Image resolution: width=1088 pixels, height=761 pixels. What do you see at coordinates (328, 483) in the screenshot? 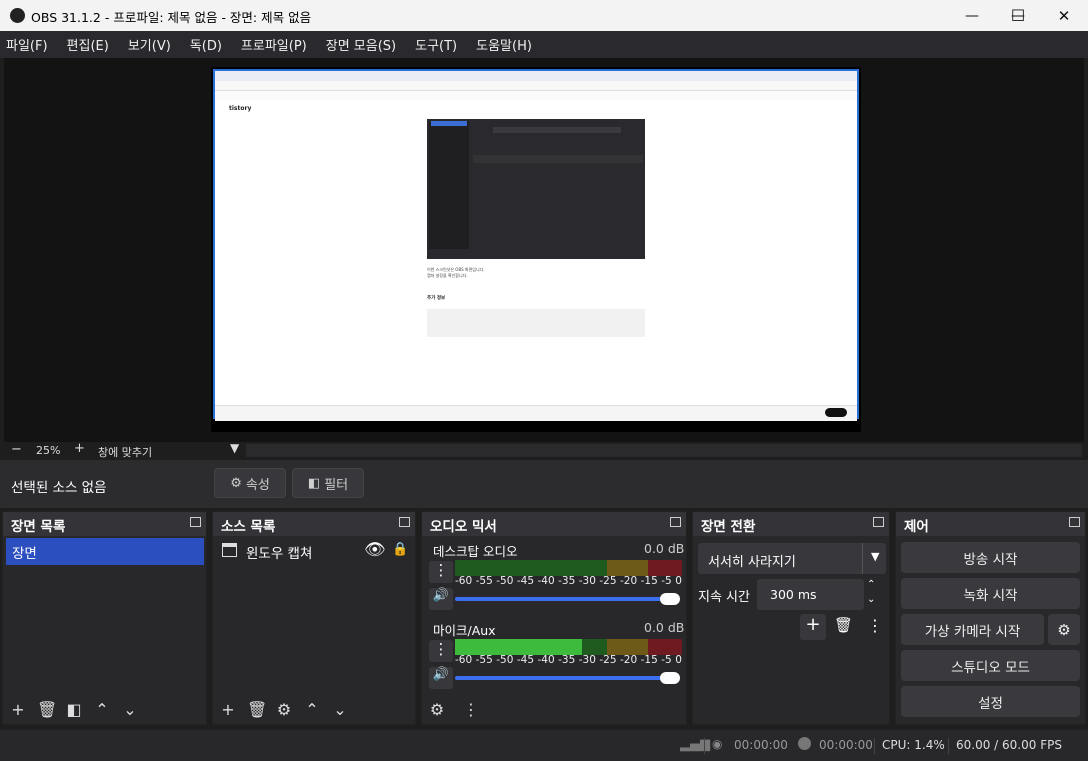
I see `filters-button: ◧ 필터` at bounding box center [328, 483].